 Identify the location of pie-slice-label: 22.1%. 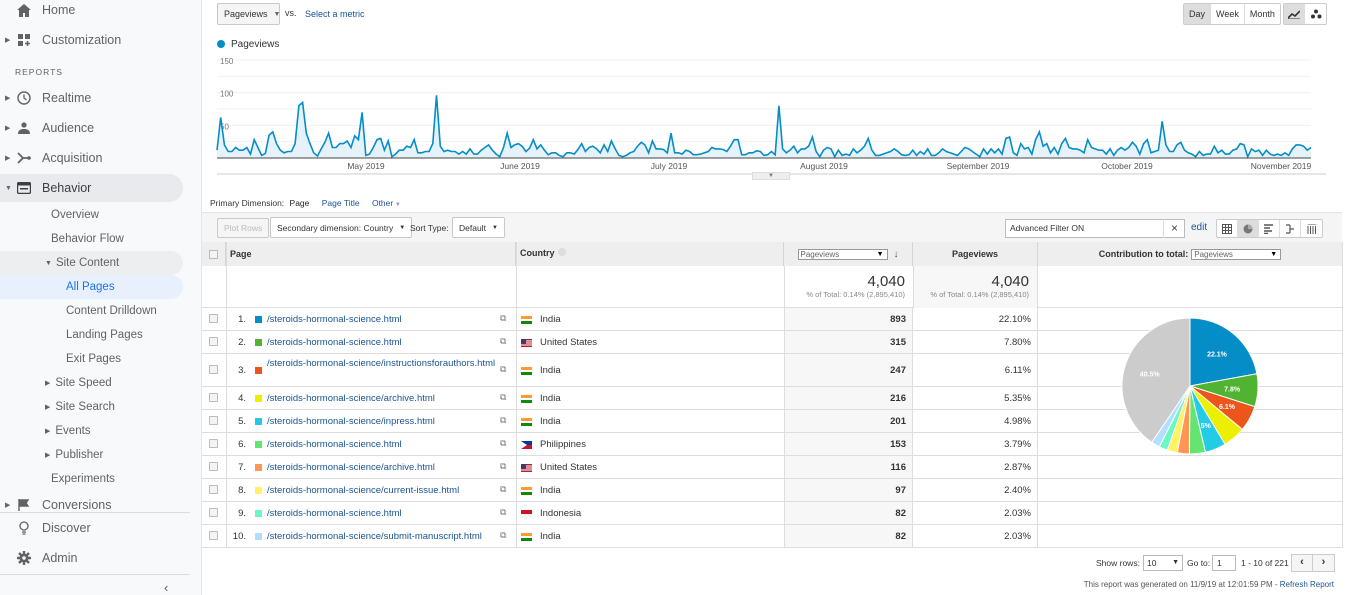
(1217, 355).